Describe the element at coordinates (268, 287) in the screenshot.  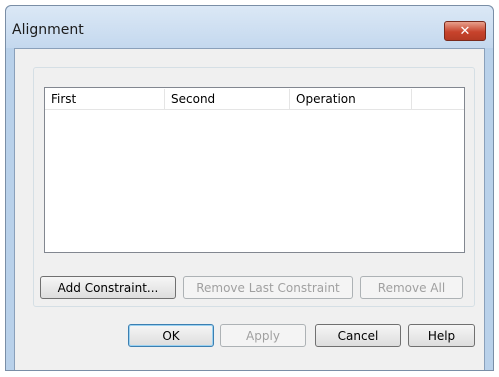
I see `remove-last-constraint-button: Remove Last Constraint` at that location.